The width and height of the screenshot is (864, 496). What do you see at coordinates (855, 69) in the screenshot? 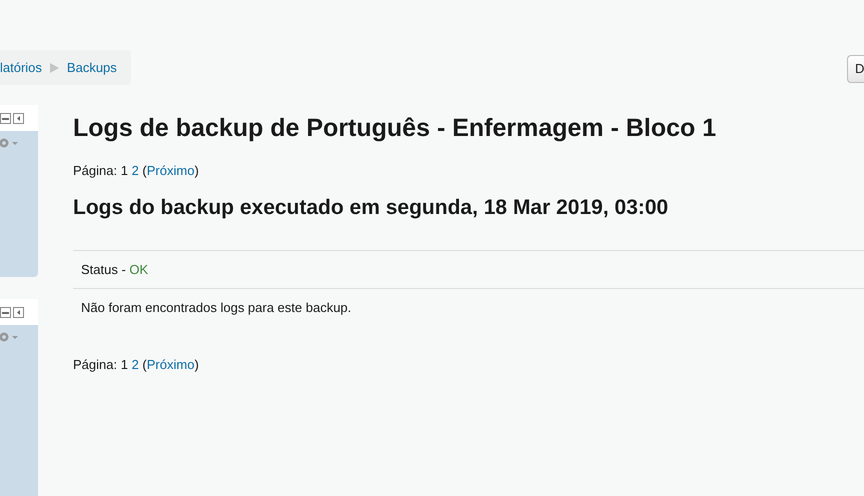
I see `header-button: D` at bounding box center [855, 69].